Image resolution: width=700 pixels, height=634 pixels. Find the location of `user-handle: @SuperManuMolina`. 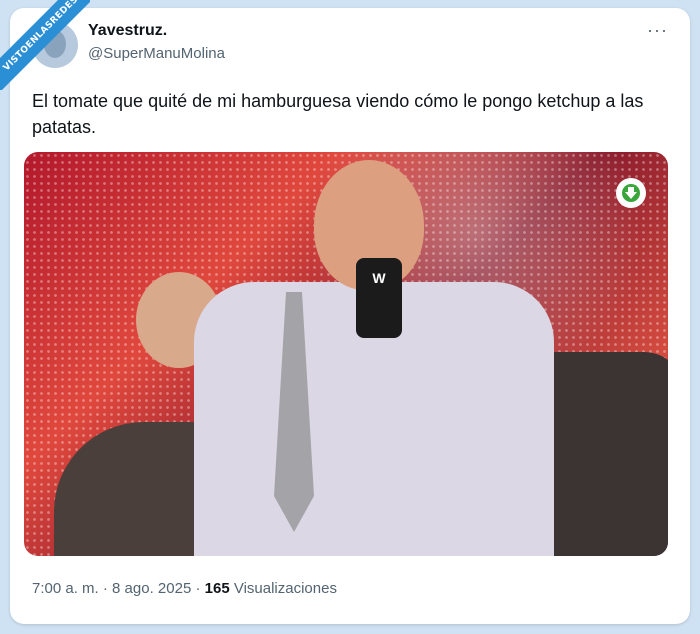

user-handle: @SuperManuMolina is located at coordinates (156, 53).